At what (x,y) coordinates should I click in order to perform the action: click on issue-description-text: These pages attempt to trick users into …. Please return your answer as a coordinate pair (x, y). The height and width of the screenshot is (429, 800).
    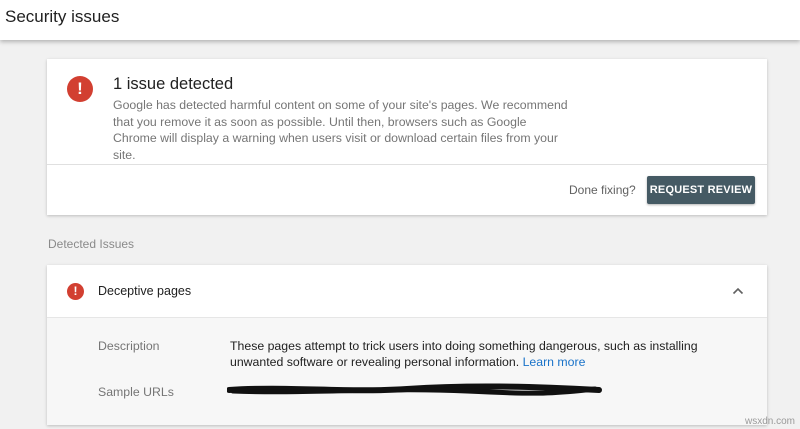
    Looking at the image, I should click on (464, 354).